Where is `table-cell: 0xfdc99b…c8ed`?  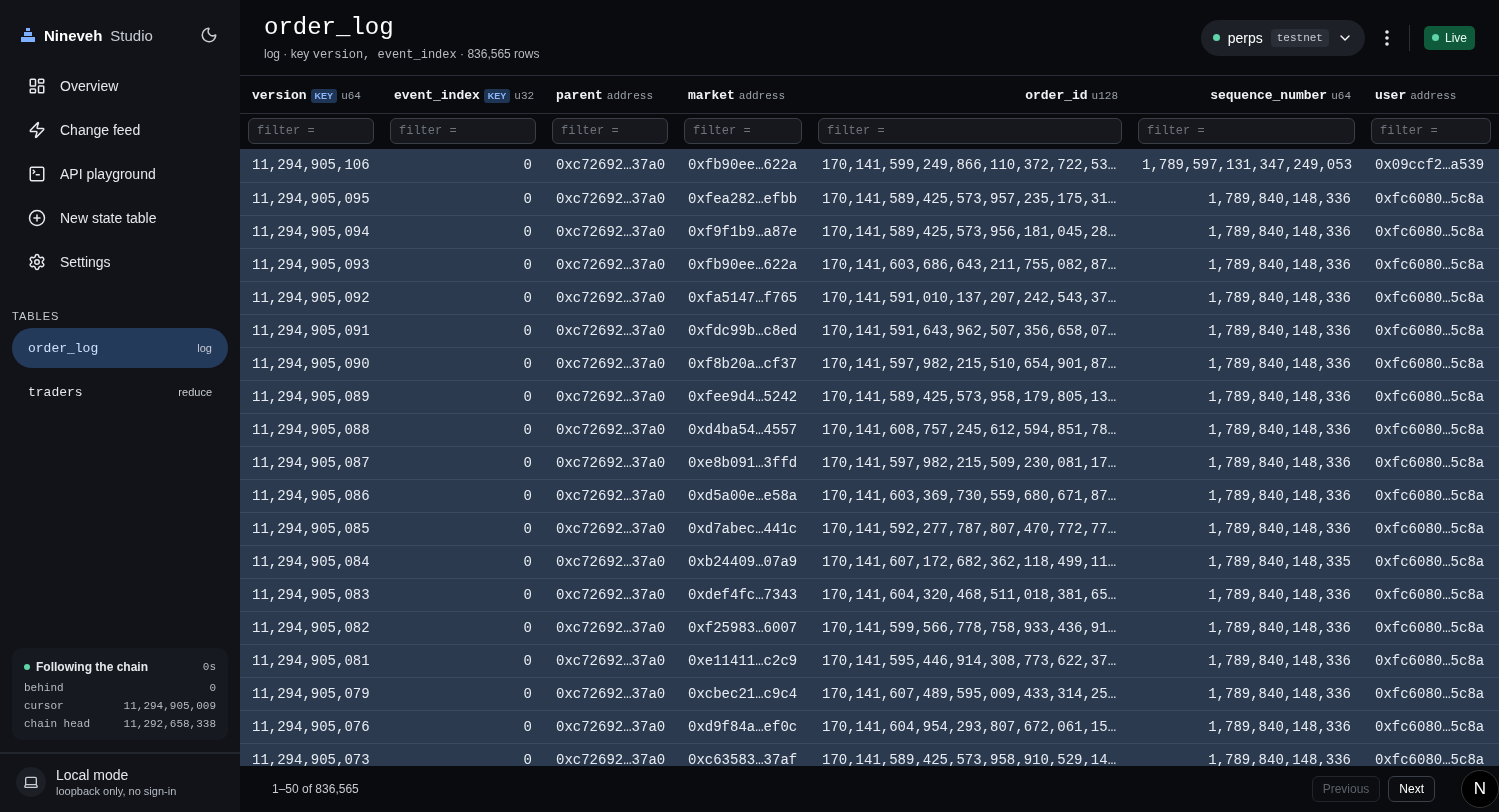 table-cell: 0xfdc99b…c8ed is located at coordinates (743, 330).